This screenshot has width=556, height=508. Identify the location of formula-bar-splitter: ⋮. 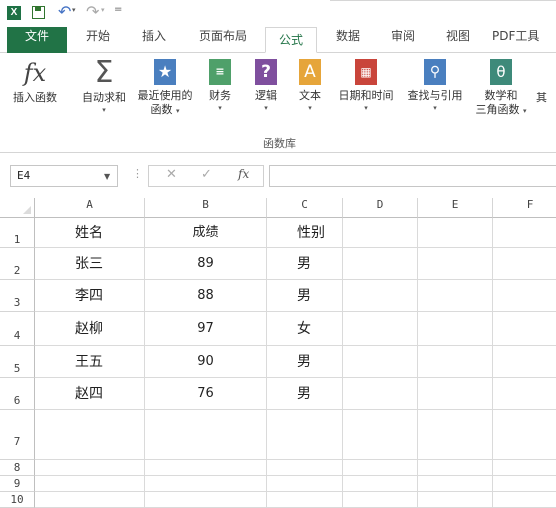
(137, 173).